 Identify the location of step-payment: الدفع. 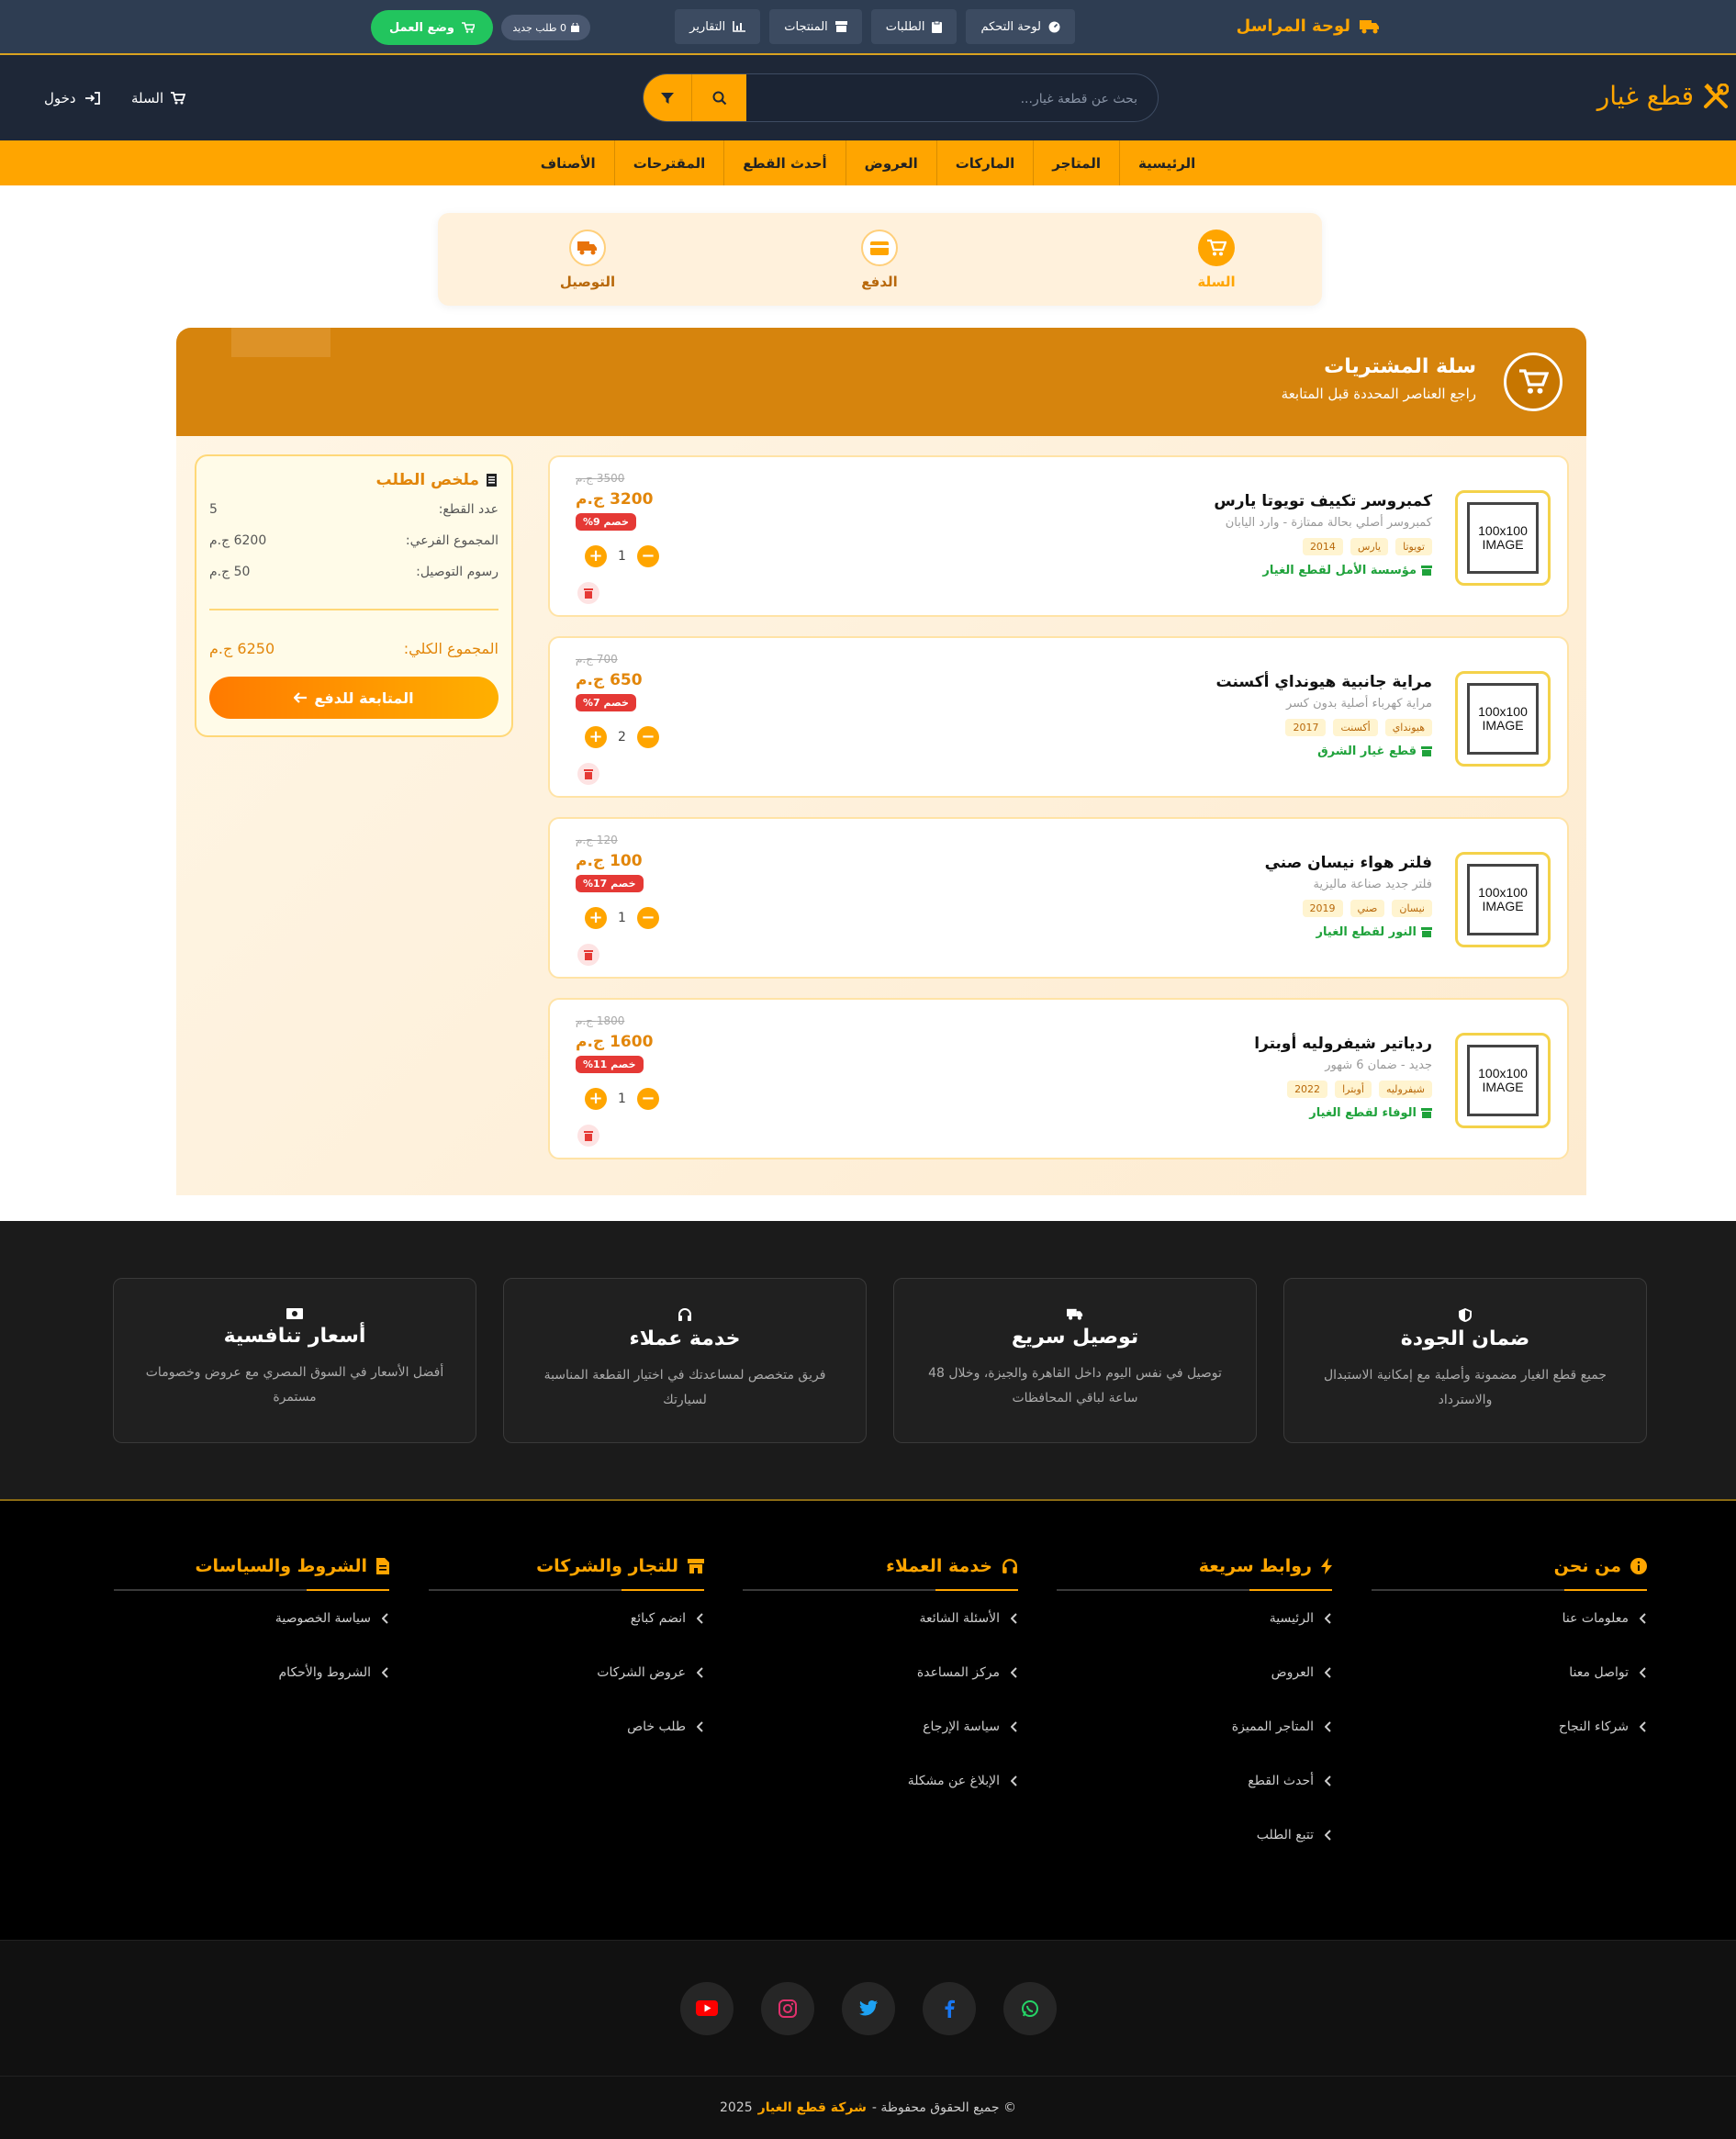
(879, 260).